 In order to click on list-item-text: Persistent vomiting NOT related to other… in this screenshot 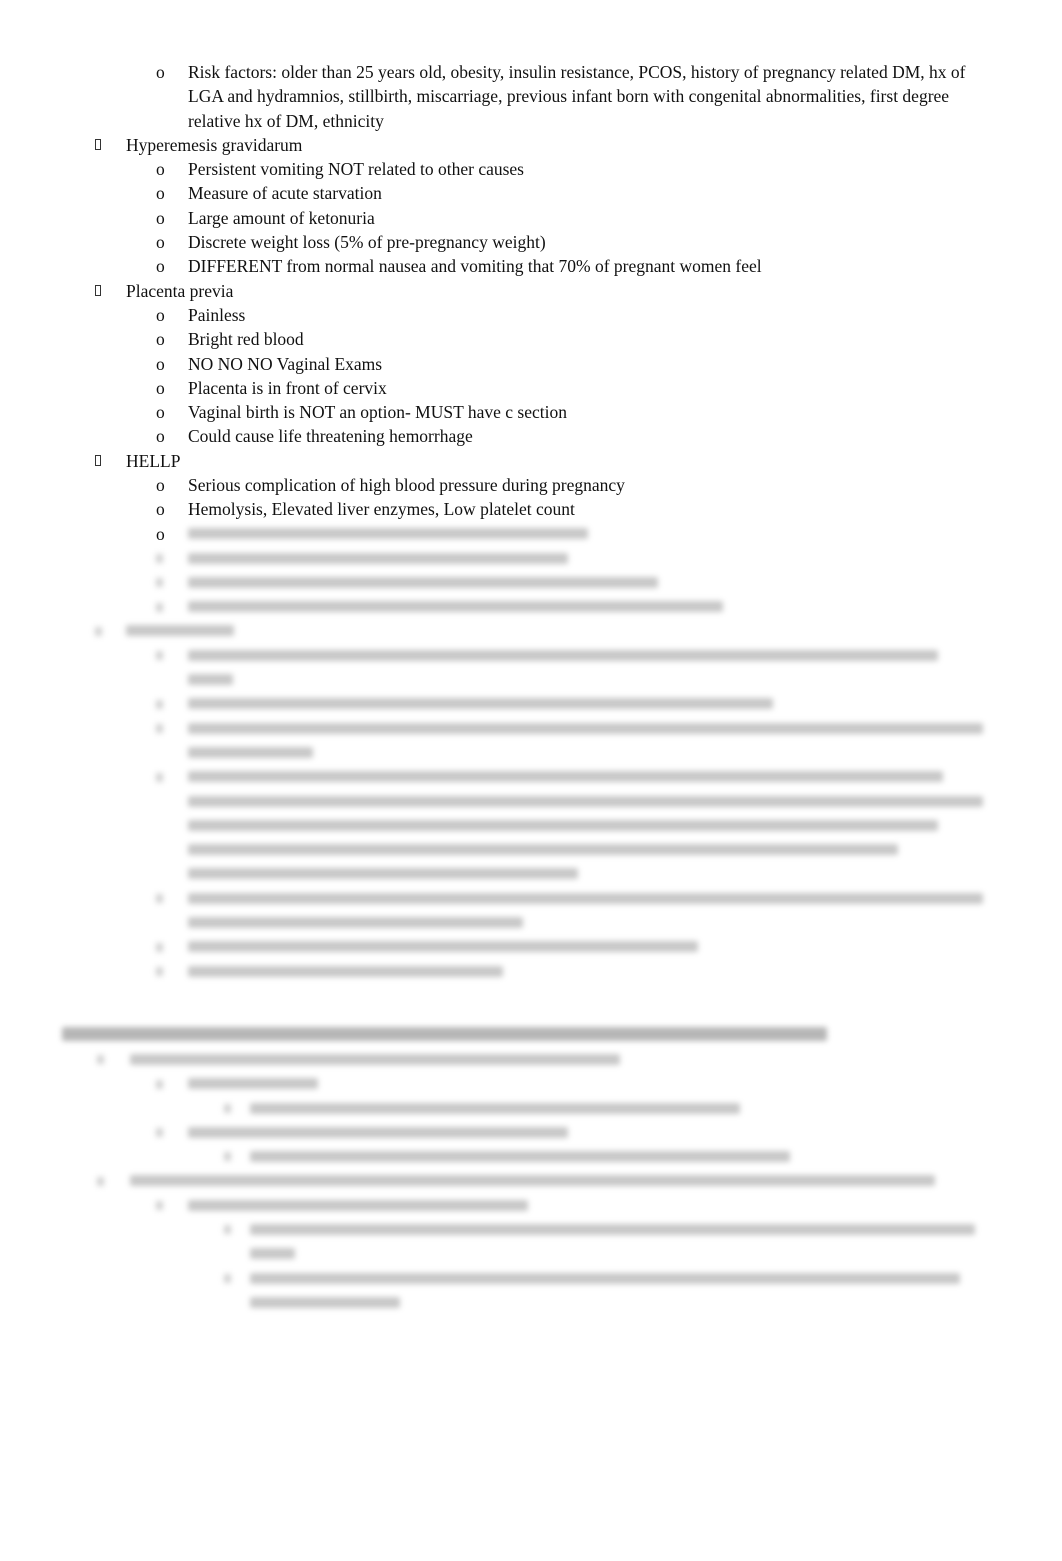, I will do `click(356, 169)`.